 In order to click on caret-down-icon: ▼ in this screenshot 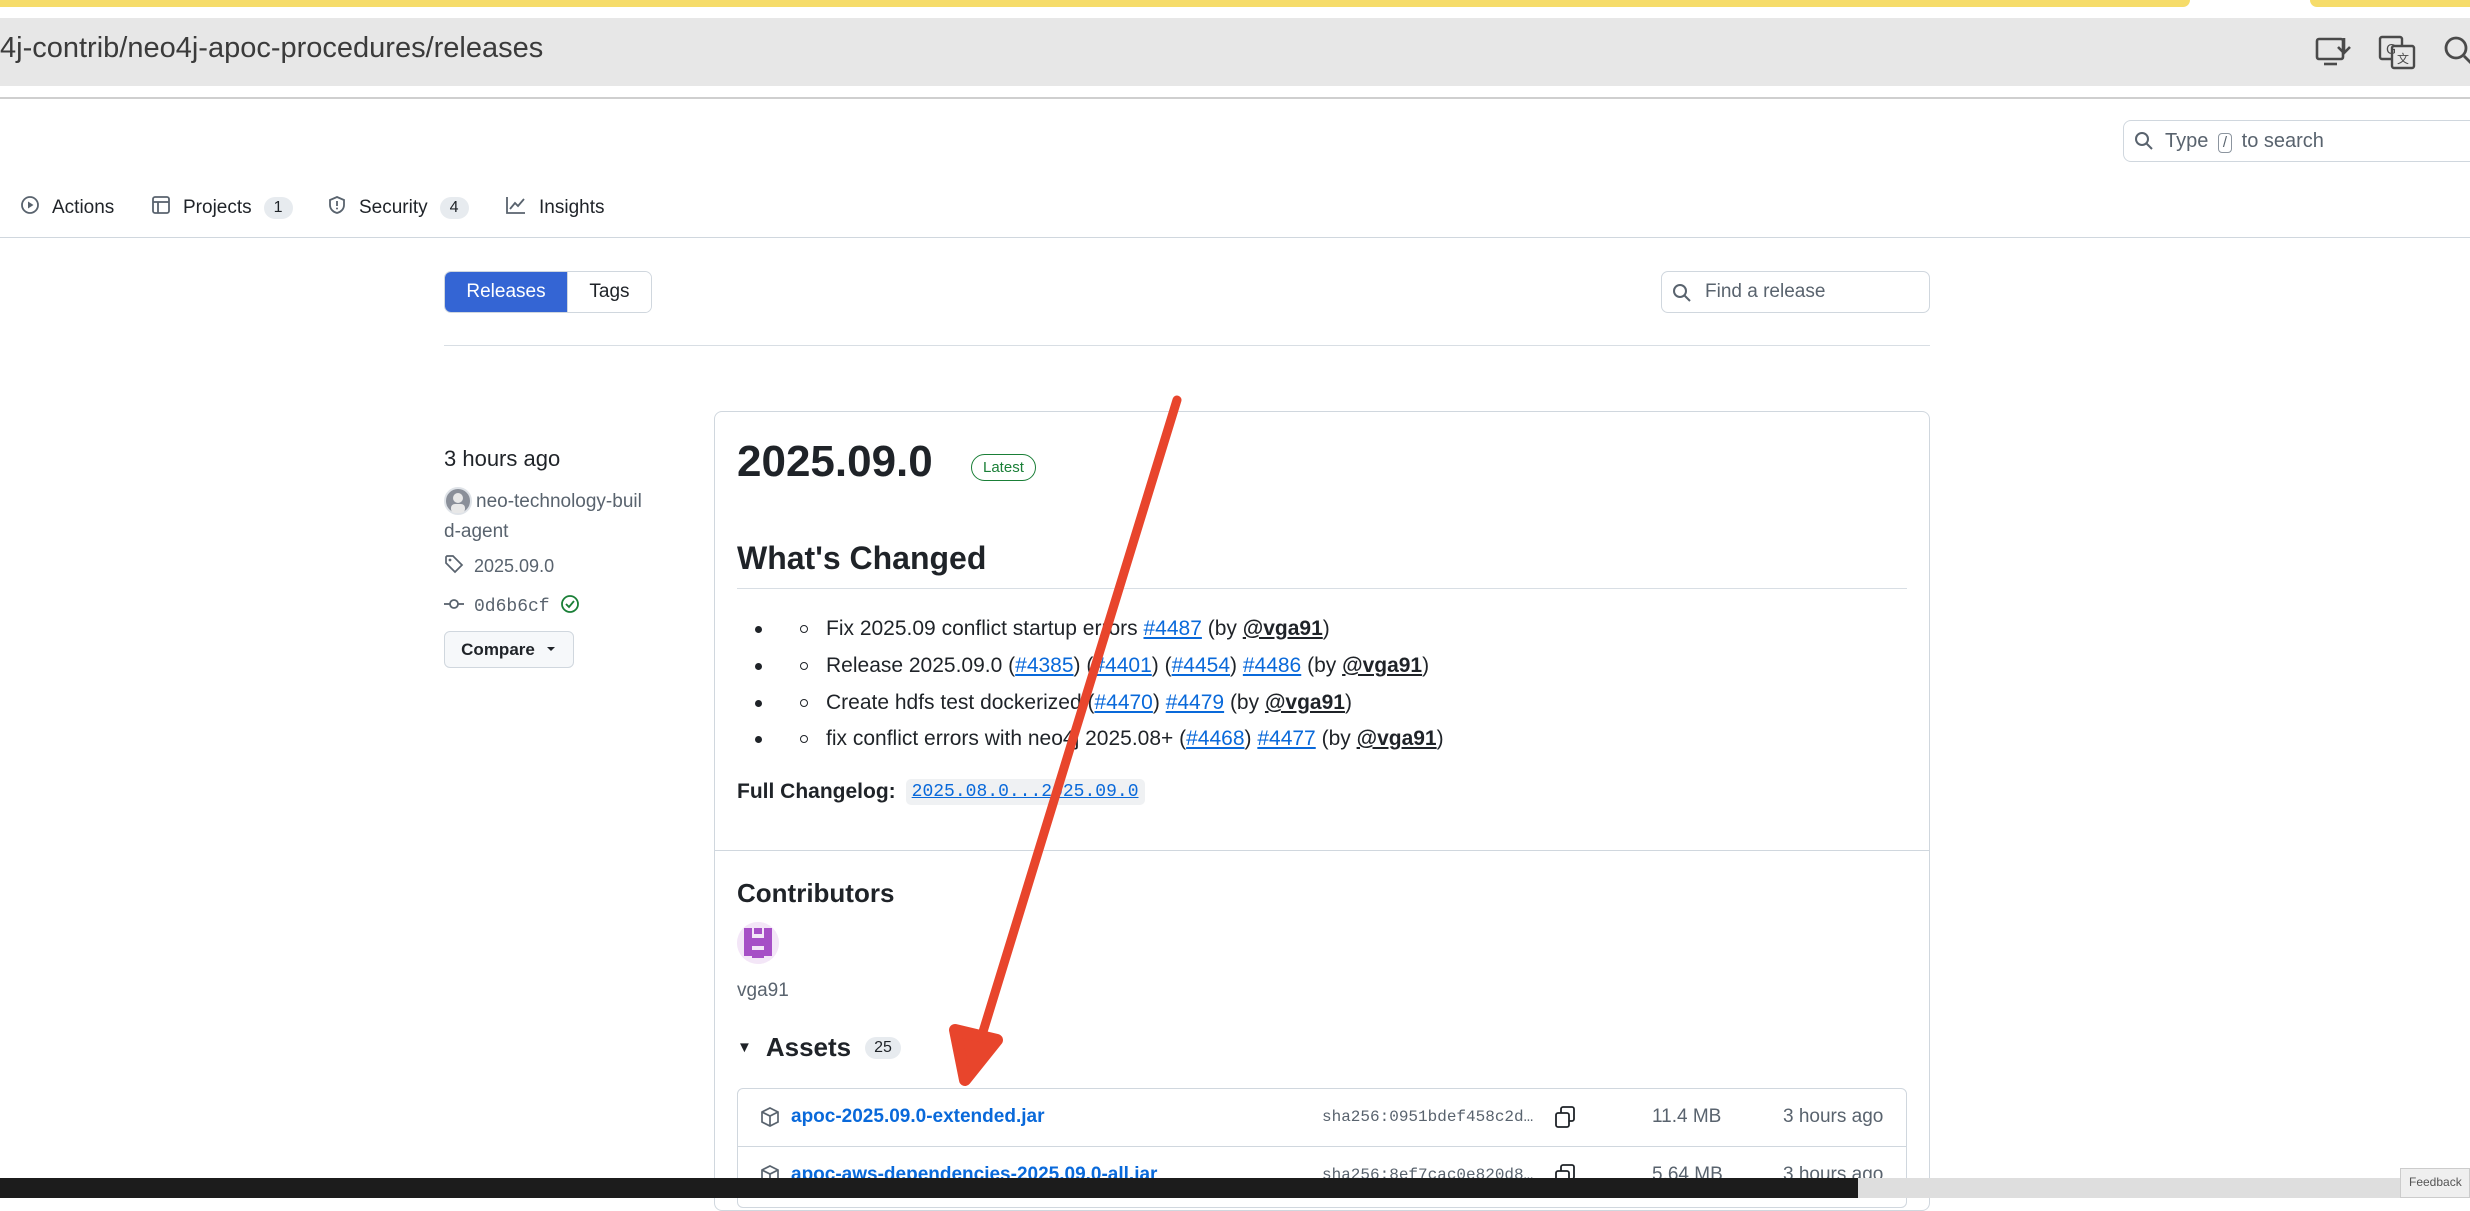, I will do `click(744, 1047)`.